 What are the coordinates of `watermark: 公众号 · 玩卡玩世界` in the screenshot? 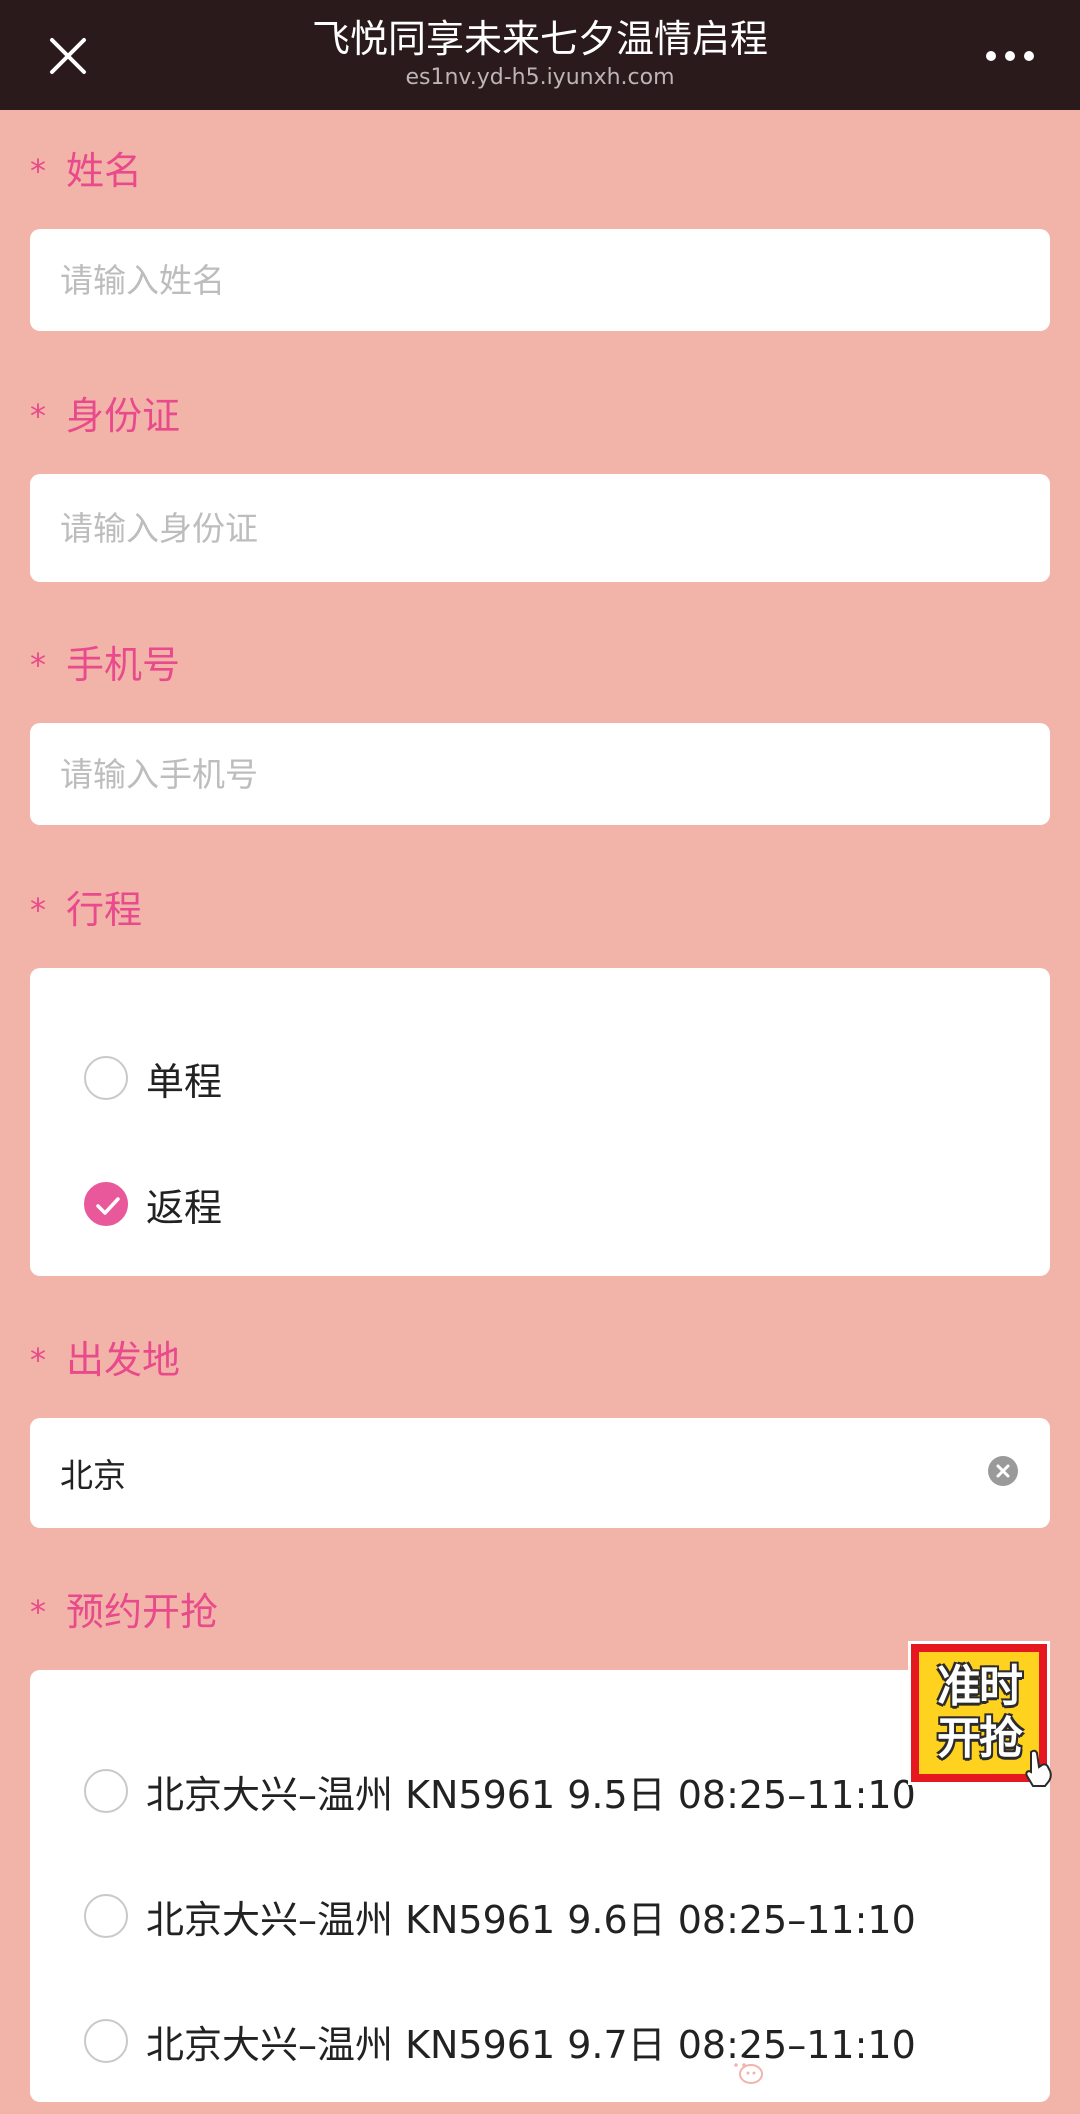 It's located at (870, 2070).